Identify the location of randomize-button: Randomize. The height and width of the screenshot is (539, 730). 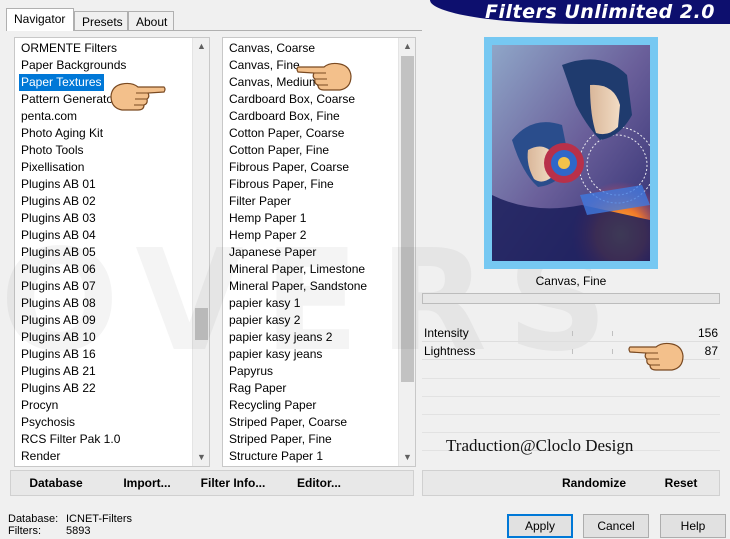
(594, 483).